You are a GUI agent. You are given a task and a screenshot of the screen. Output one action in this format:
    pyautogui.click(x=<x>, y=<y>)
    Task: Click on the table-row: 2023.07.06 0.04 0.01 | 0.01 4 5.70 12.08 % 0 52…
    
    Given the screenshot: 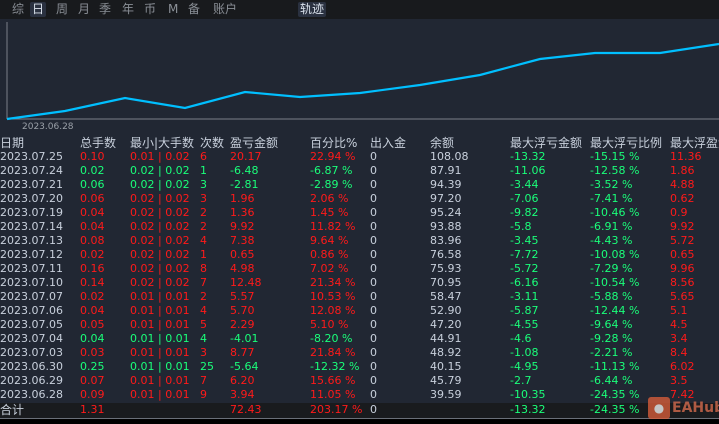 What is the action you would take?
    pyautogui.click(x=359, y=311)
    